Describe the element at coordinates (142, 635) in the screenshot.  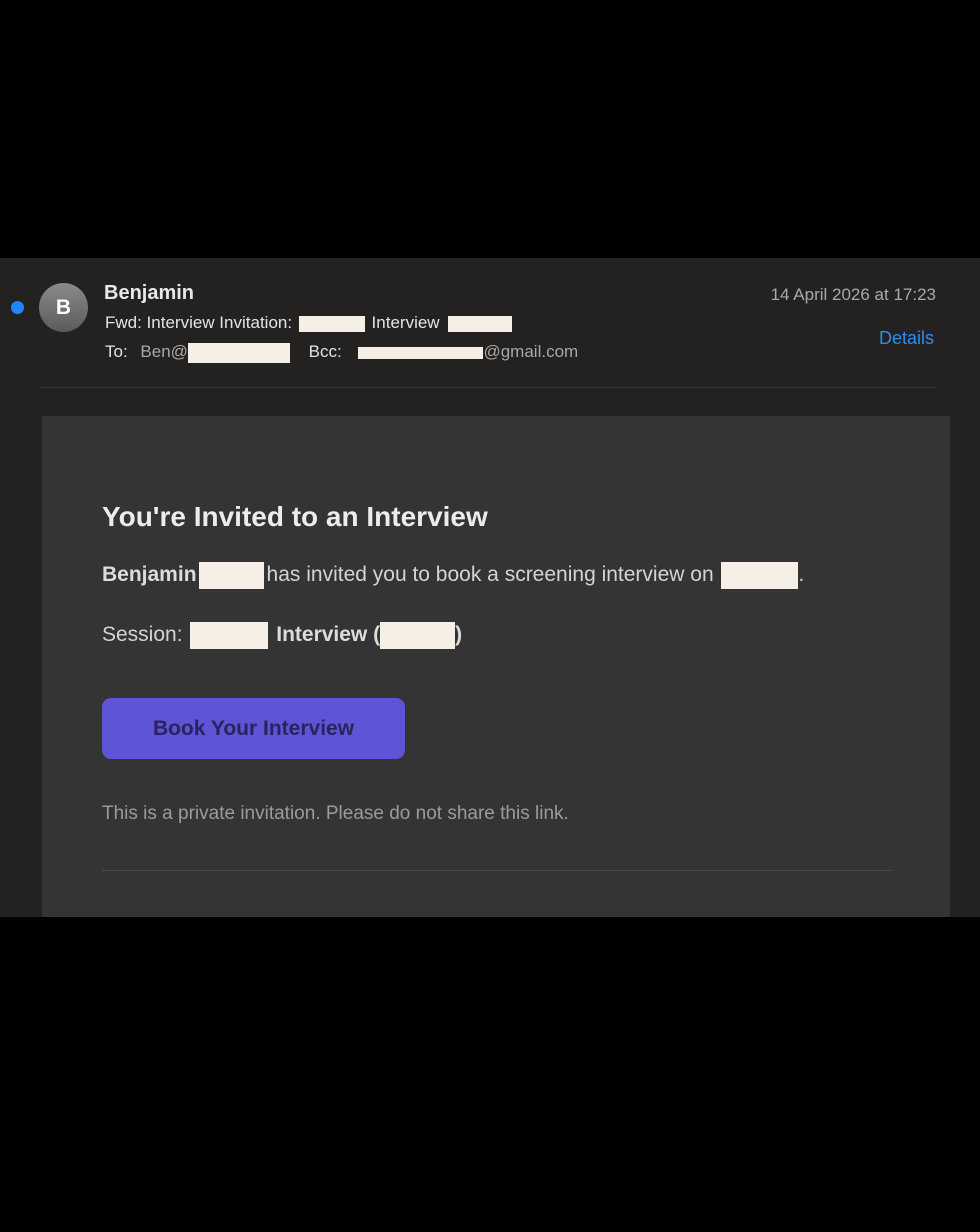
I see `session-label: Session:` at that location.